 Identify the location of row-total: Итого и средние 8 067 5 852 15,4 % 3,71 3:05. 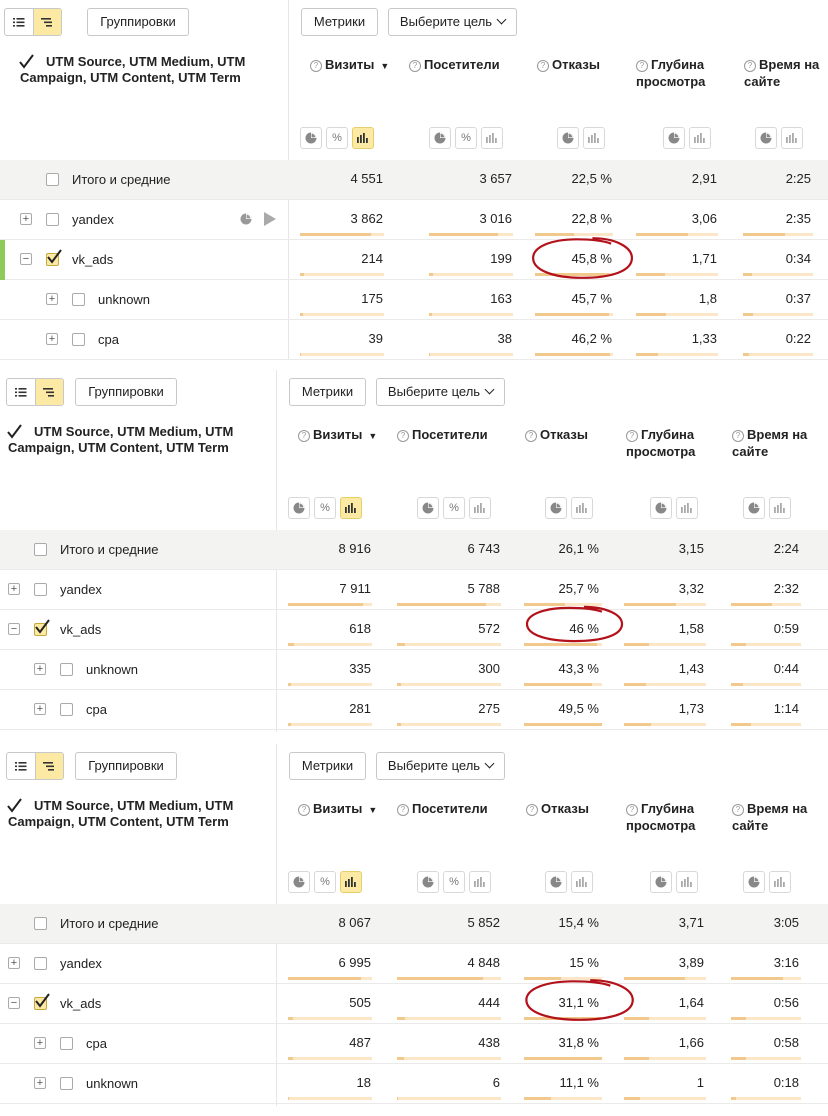
(414, 924).